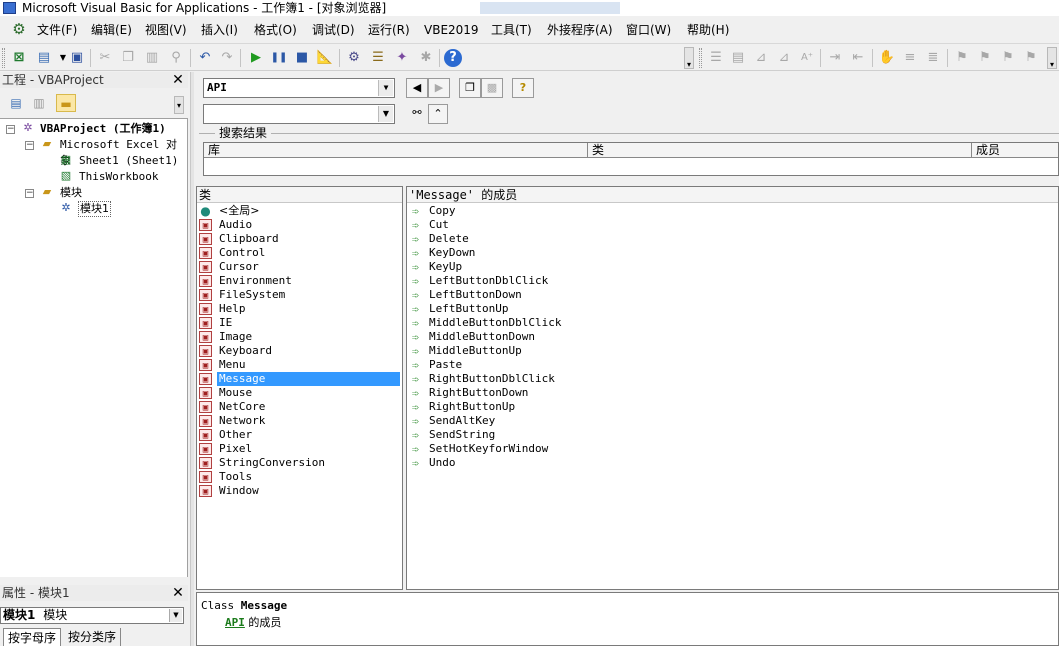 This screenshot has height=646, width=1059. What do you see at coordinates (729, 435) in the screenshot?
I see `list-item: ➾ SendString` at bounding box center [729, 435].